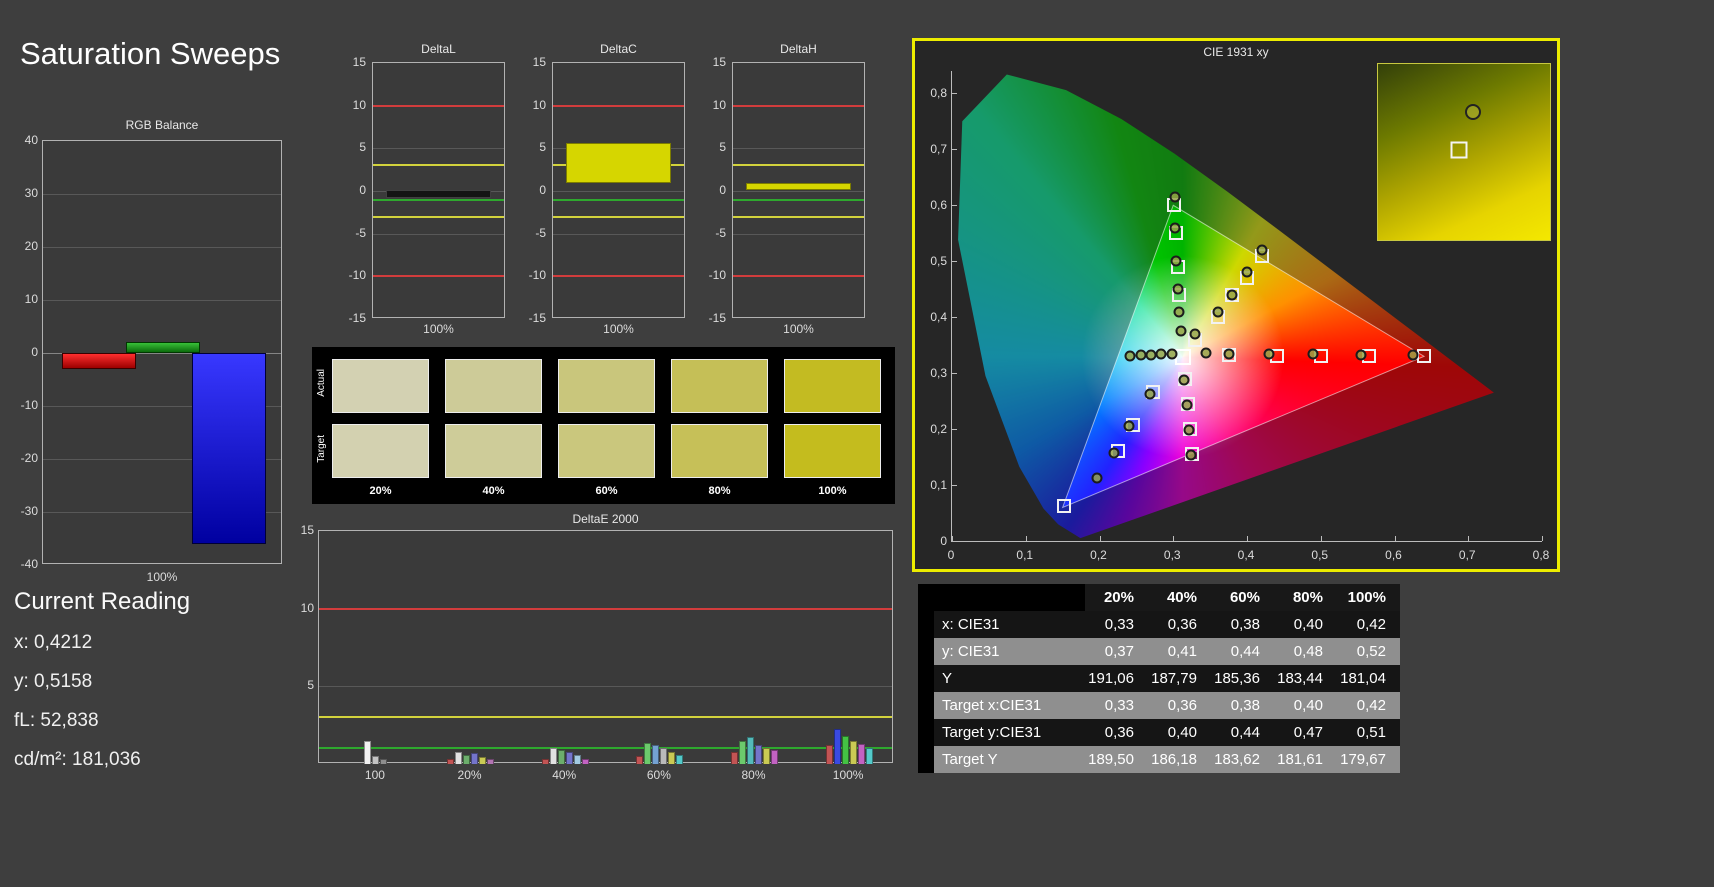  I want to click on table-header-cell: 60%, so click(1244, 597).